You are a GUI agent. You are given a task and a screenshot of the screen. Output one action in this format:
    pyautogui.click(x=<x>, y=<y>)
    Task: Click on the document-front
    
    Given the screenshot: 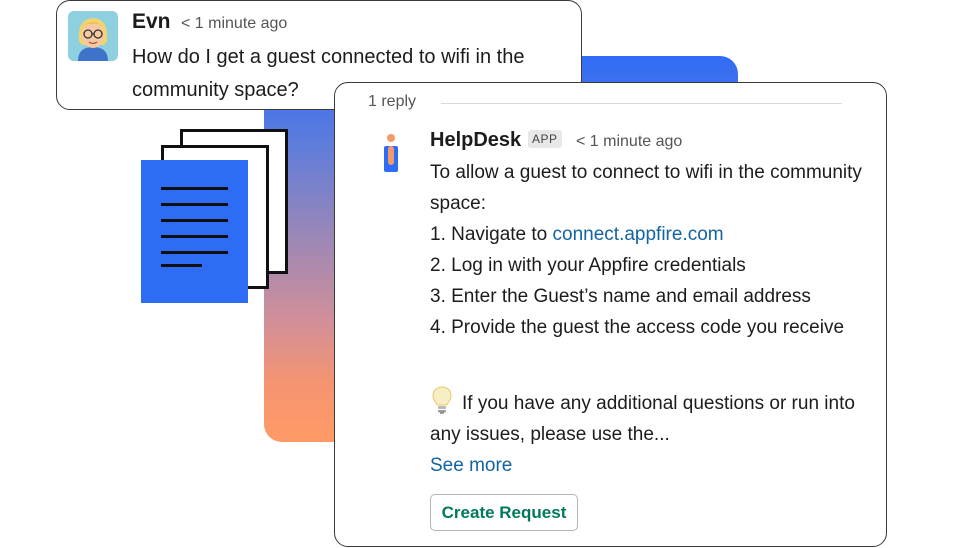 What is the action you would take?
    pyautogui.click(x=194, y=231)
    